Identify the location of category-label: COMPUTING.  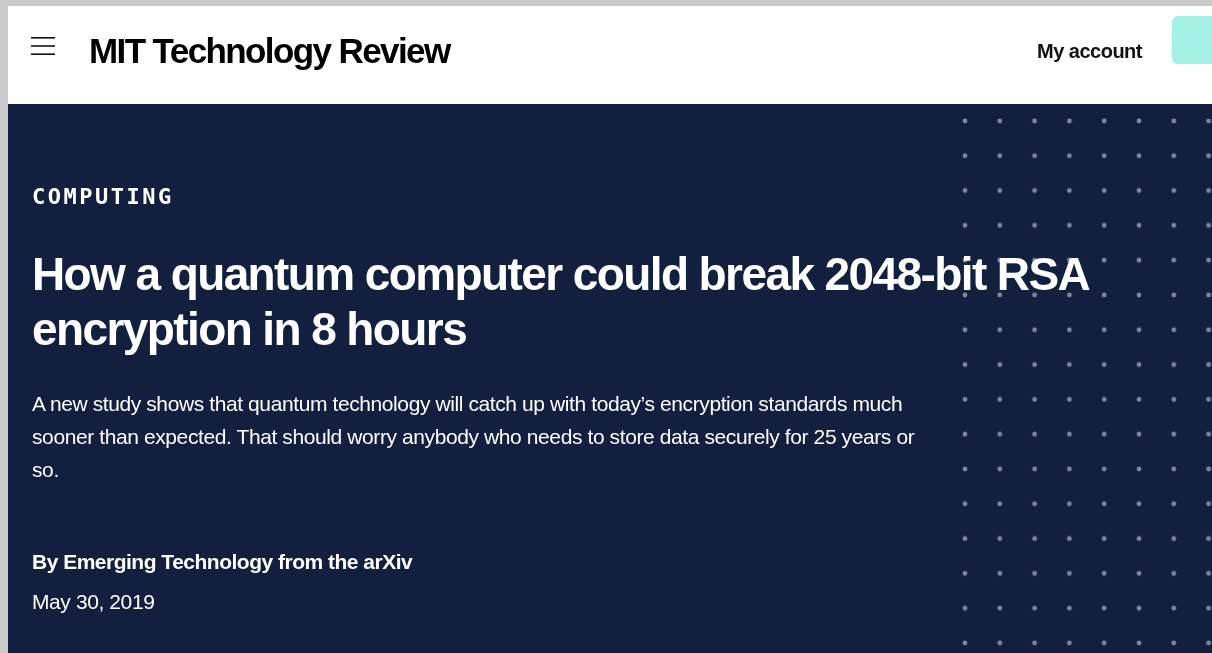
(622, 196).